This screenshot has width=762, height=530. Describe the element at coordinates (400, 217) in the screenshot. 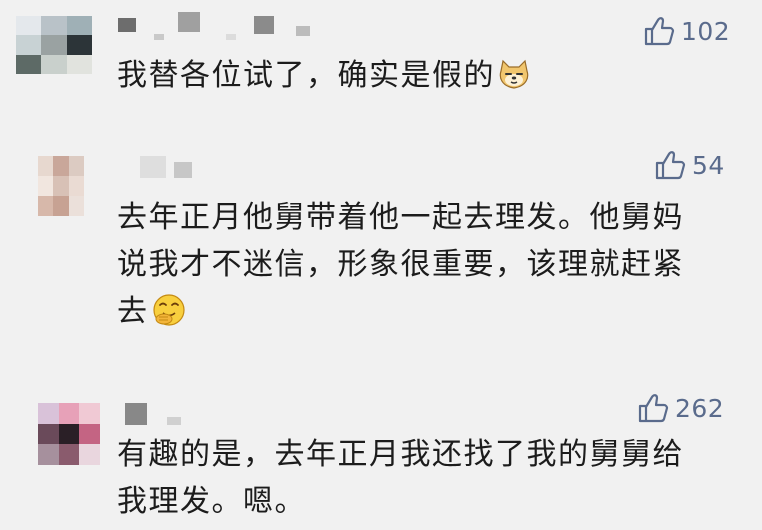

I see `comment-line: 去年正月他舅带着他一起去理发。他舅妈` at that location.